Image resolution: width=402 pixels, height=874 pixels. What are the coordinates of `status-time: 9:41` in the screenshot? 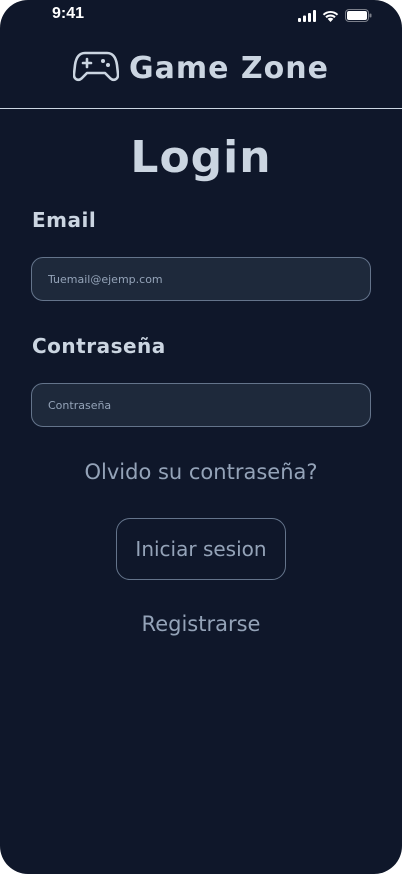 It's located at (68, 13).